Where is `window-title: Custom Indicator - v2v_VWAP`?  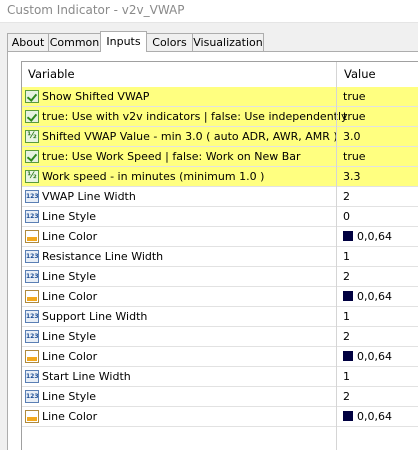
window-title: Custom Indicator - v2v_VWAP is located at coordinates (96, 10).